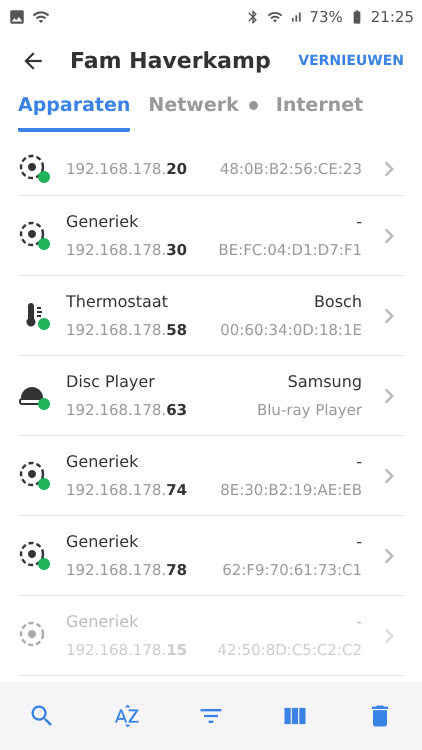 Image resolution: width=422 pixels, height=750 pixels. I want to click on tab: Internet, so click(320, 110).